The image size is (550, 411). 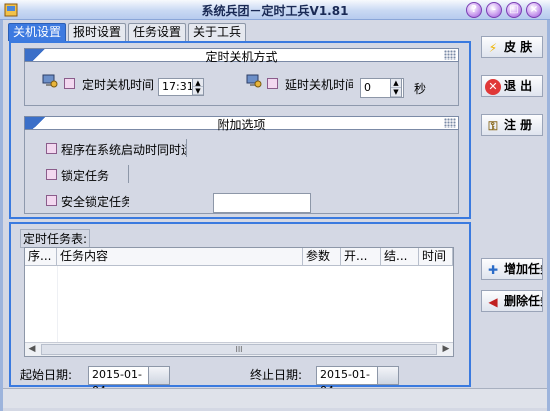 What do you see at coordinates (446, 349) in the screenshot?
I see `scroll-right-icon: ▶` at bounding box center [446, 349].